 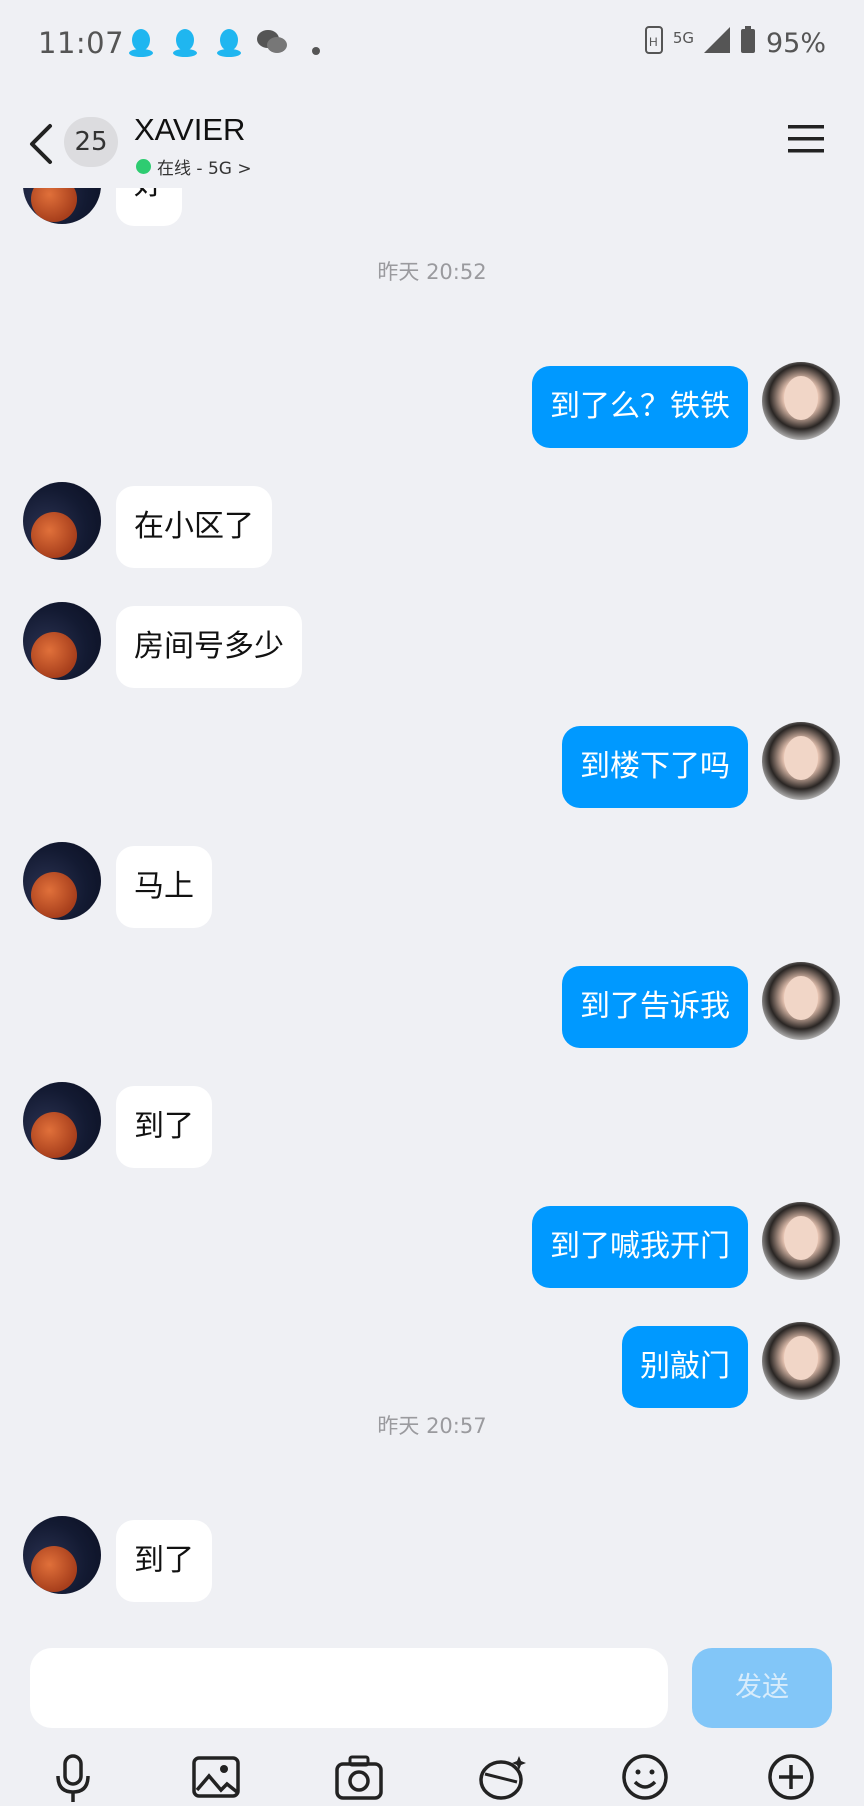 I want to click on sim-icon: H, so click(x=653, y=43).